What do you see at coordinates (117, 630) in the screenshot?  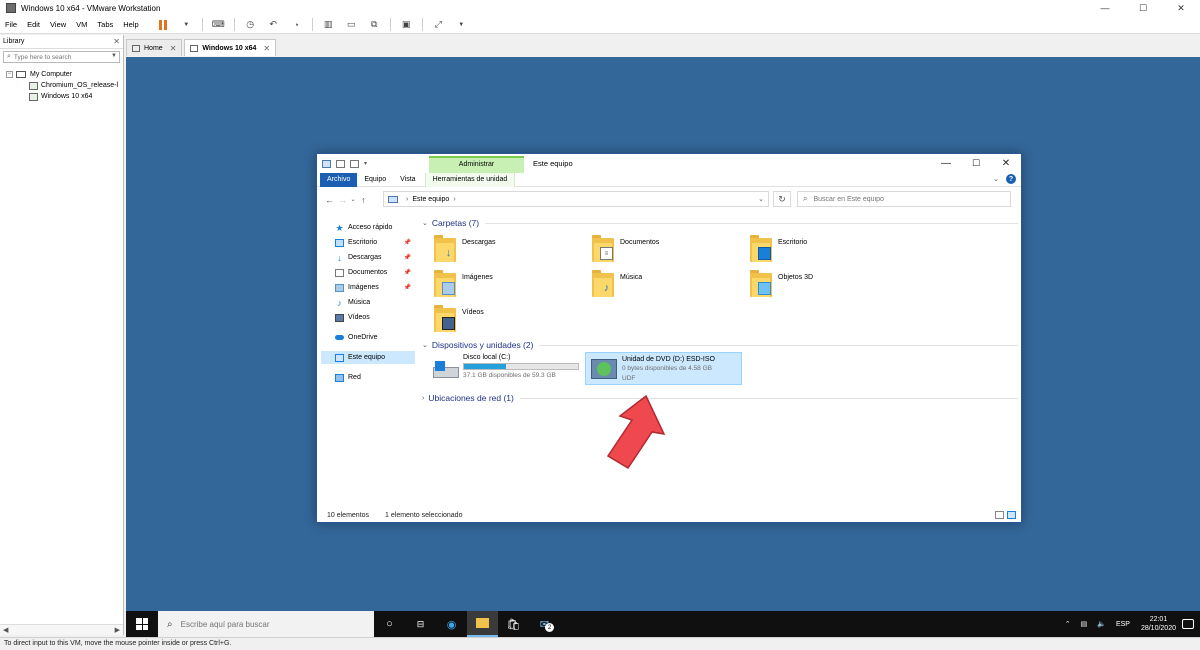 I see `arrow-right-icon: ▶` at bounding box center [117, 630].